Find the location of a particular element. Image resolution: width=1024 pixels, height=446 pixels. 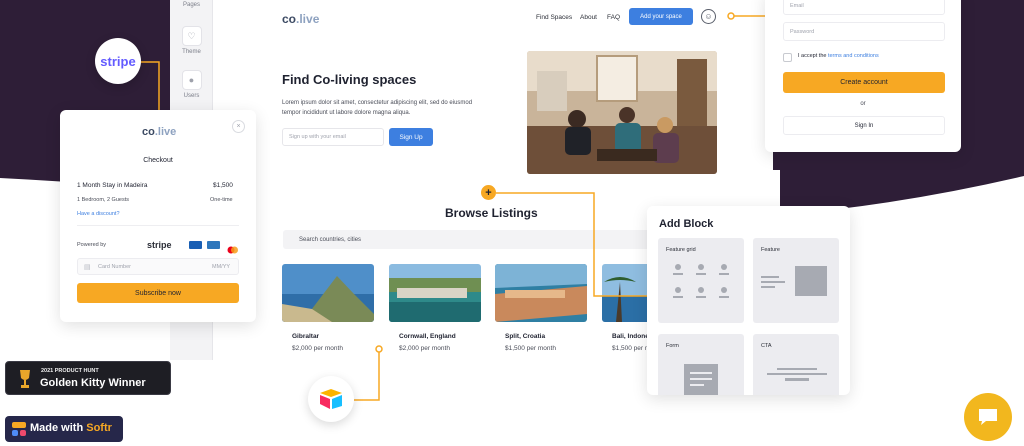

stripe-wordmark: stripe is located at coordinates (159, 245).